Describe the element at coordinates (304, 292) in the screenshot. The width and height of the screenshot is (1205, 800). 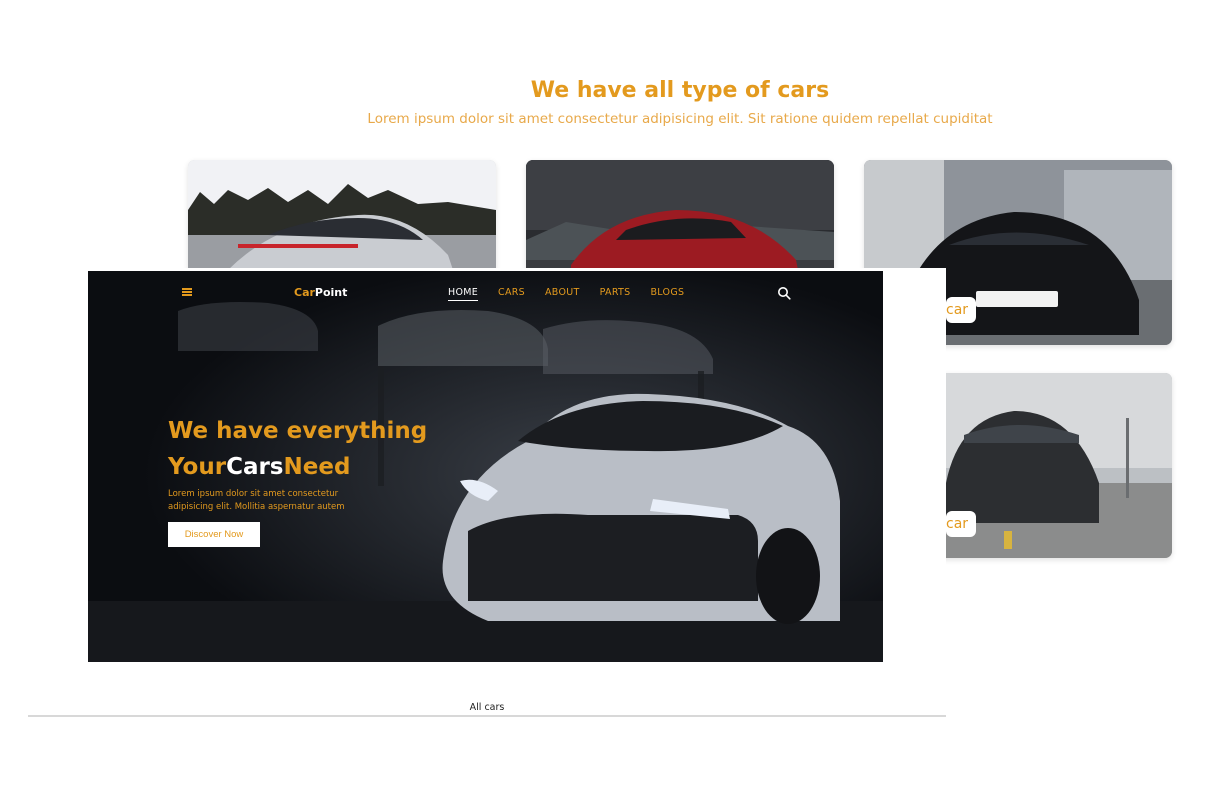
I see `logo-part1: Car` at that location.